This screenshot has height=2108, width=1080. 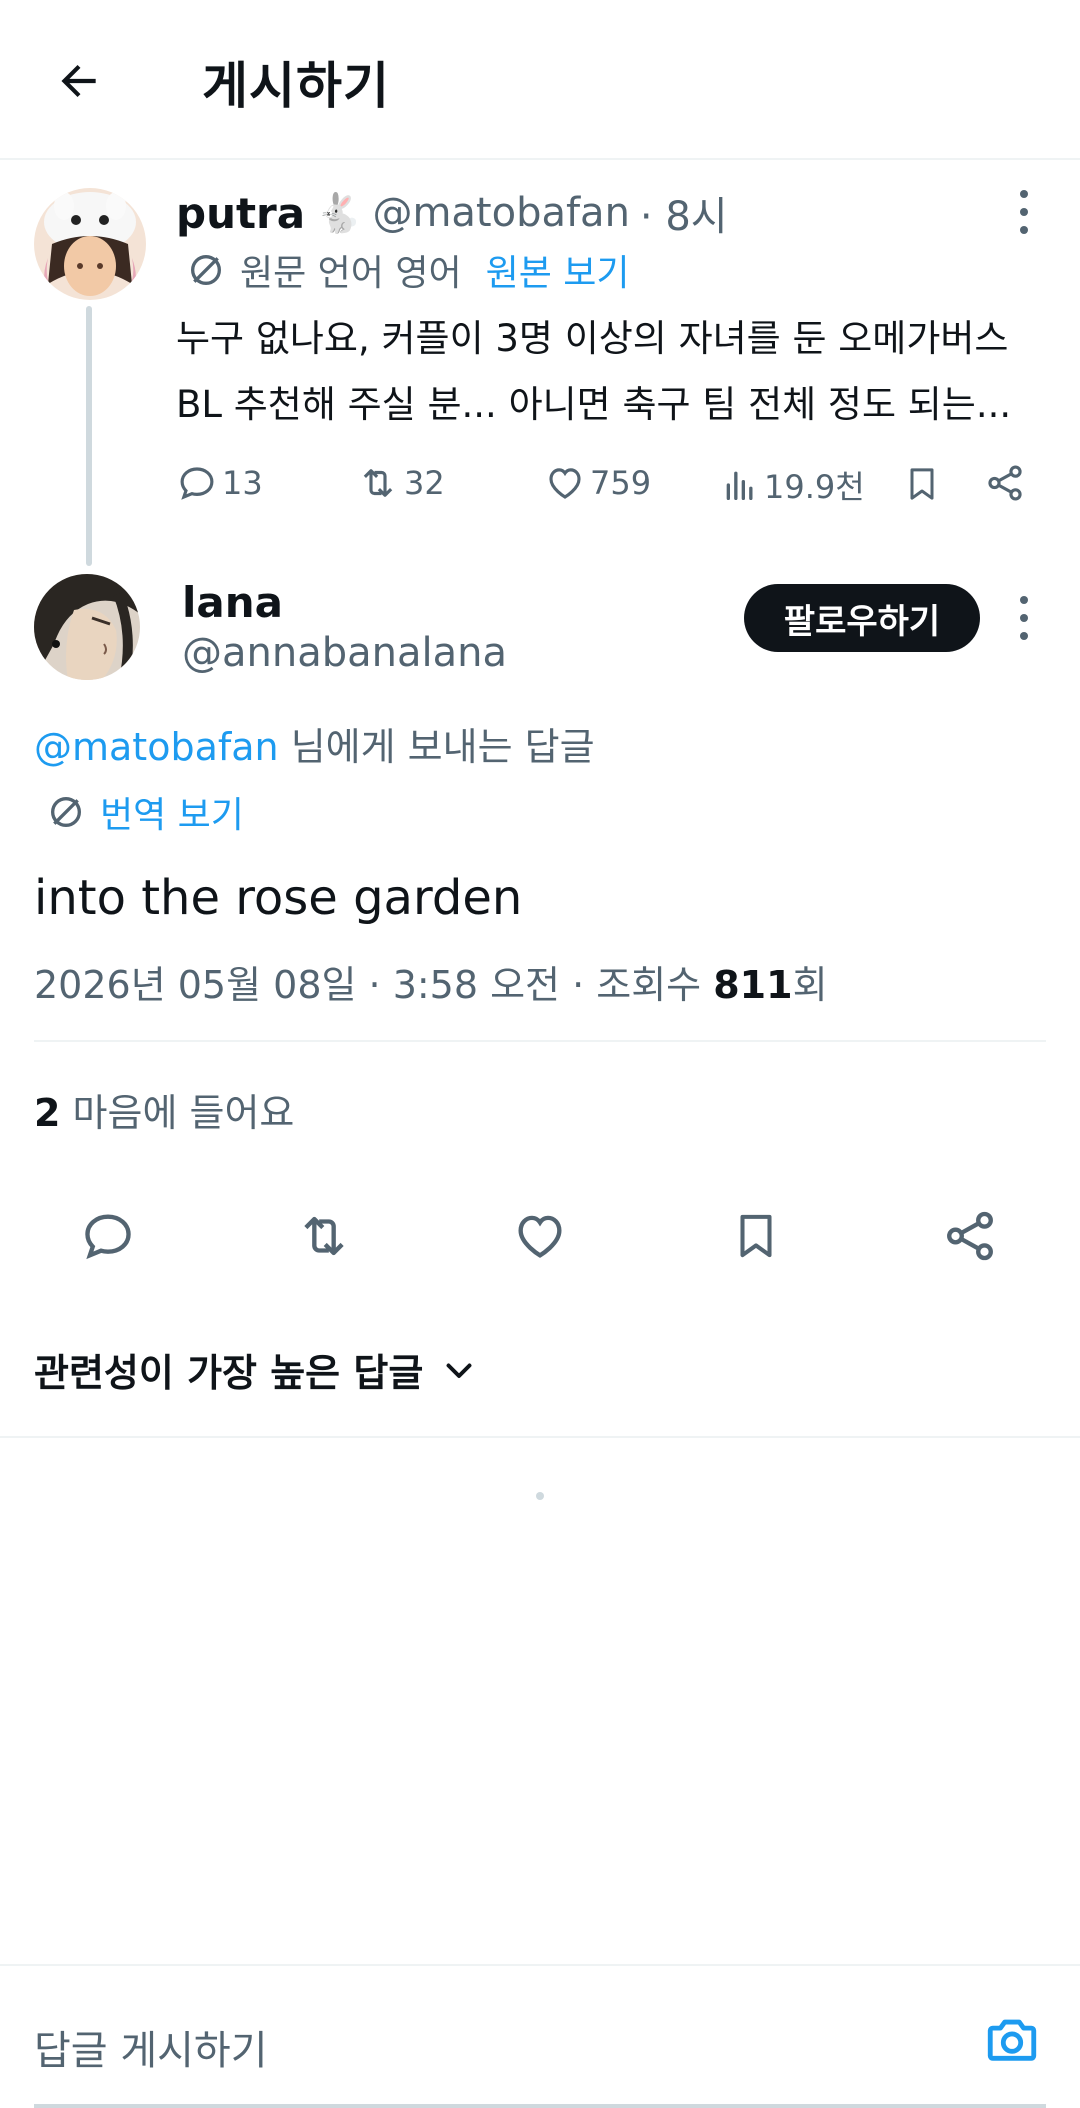 What do you see at coordinates (400, 483) in the screenshot?
I see `repost-button: 32` at bounding box center [400, 483].